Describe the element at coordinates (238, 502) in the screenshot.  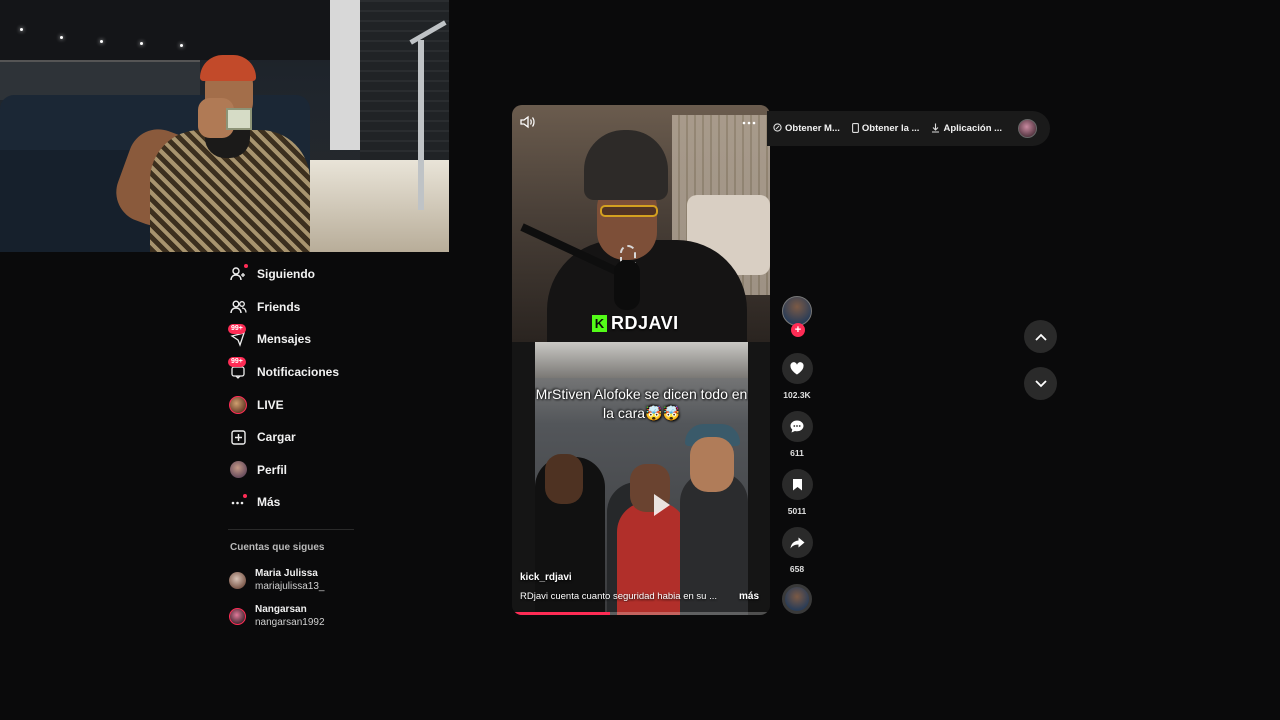
I see `more-icon` at that location.